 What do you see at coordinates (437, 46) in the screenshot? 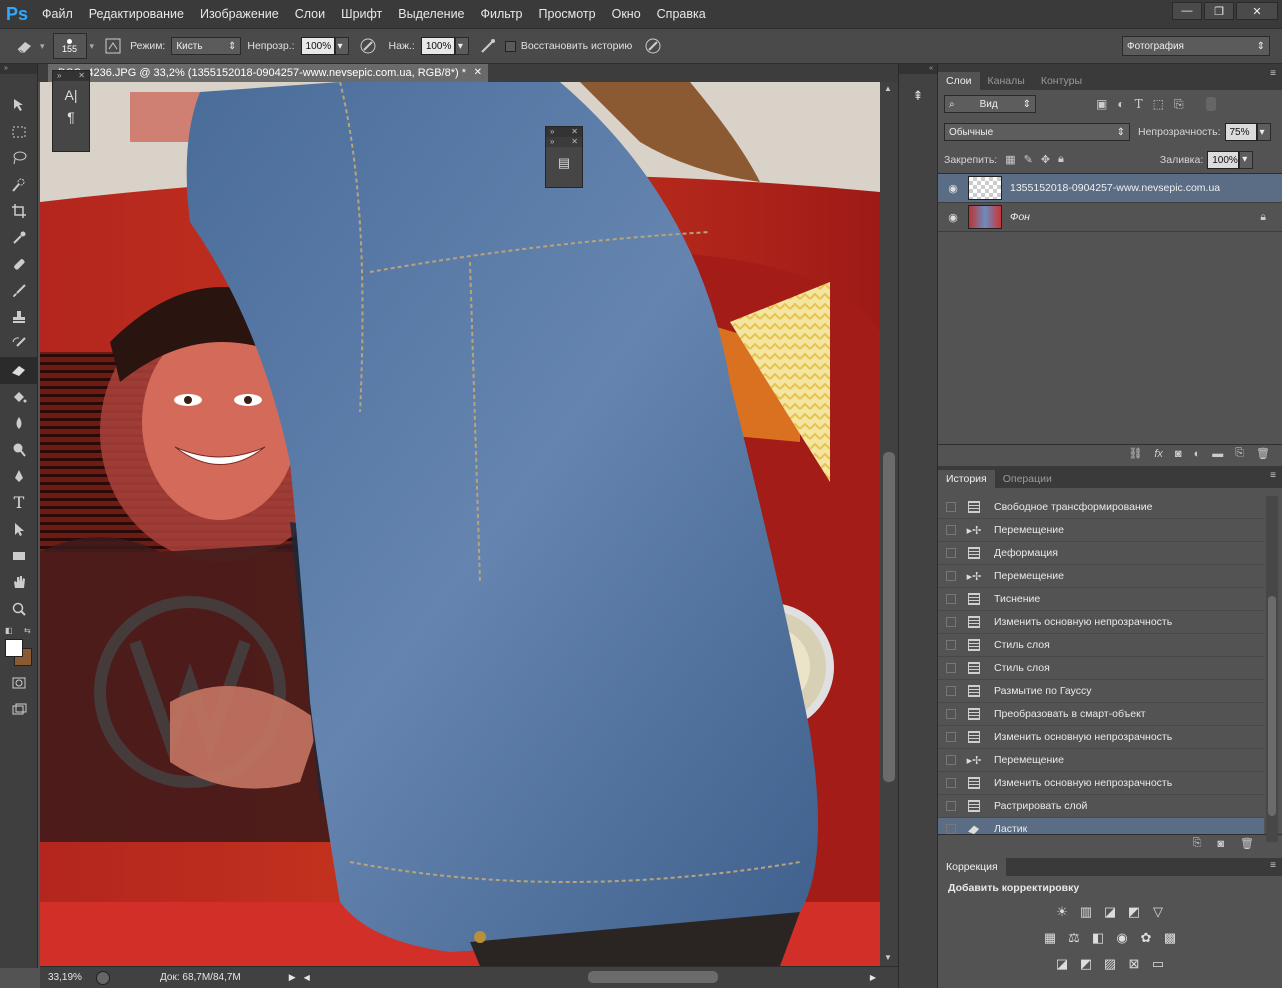
I see `pressure-input: 100%` at bounding box center [437, 46].